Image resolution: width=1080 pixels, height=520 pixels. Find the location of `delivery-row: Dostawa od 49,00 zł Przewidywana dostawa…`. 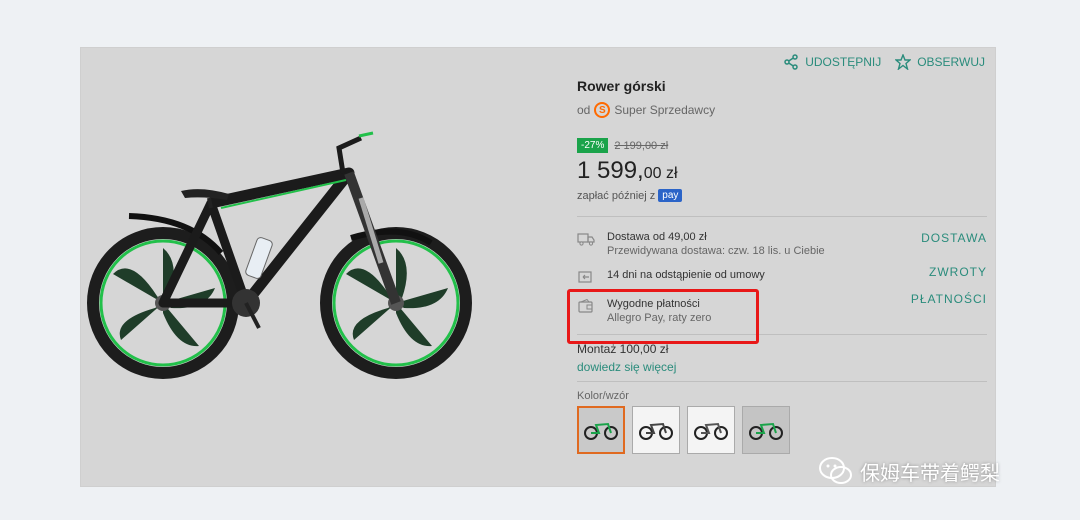

delivery-row: Dostawa od 49,00 zł Przewidywana dostawa… is located at coordinates (782, 244).